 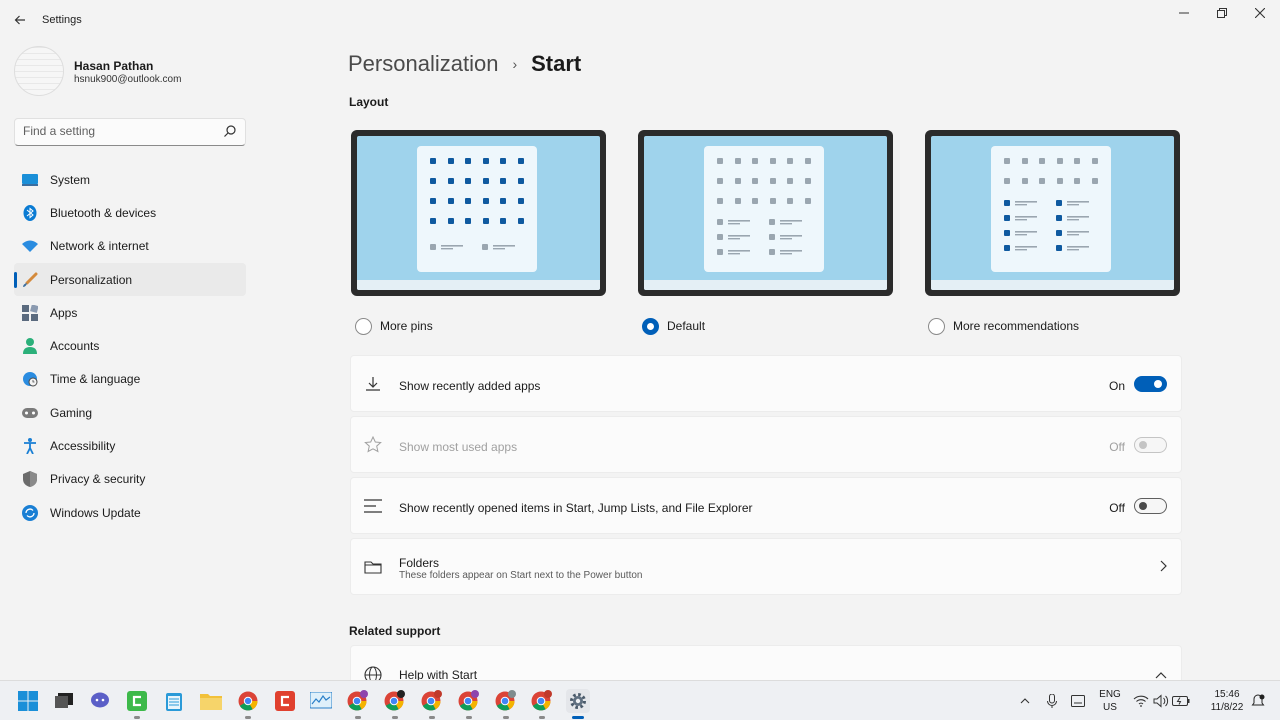 I want to click on region-code: US, so click(x=1110, y=707).